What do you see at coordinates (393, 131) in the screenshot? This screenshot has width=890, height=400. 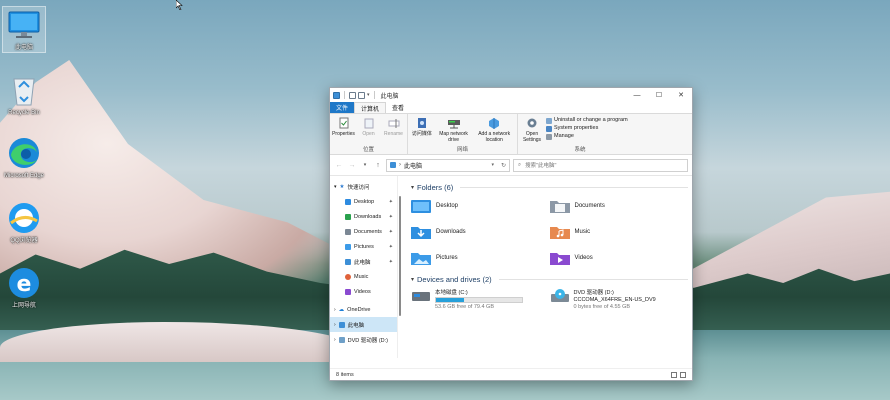 I see `rename-button: Rename` at bounding box center [393, 131].